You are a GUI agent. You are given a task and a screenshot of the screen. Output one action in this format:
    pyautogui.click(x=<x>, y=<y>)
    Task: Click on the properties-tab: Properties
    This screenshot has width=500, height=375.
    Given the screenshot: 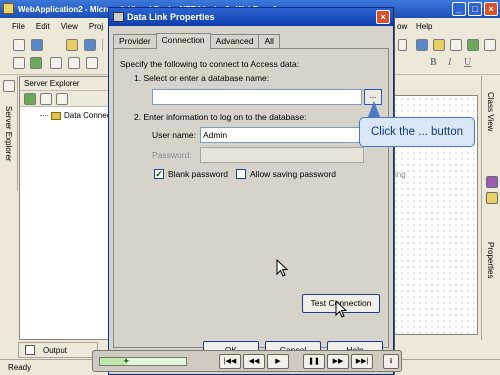 What is the action you would take?
    pyautogui.click(x=490, y=260)
    